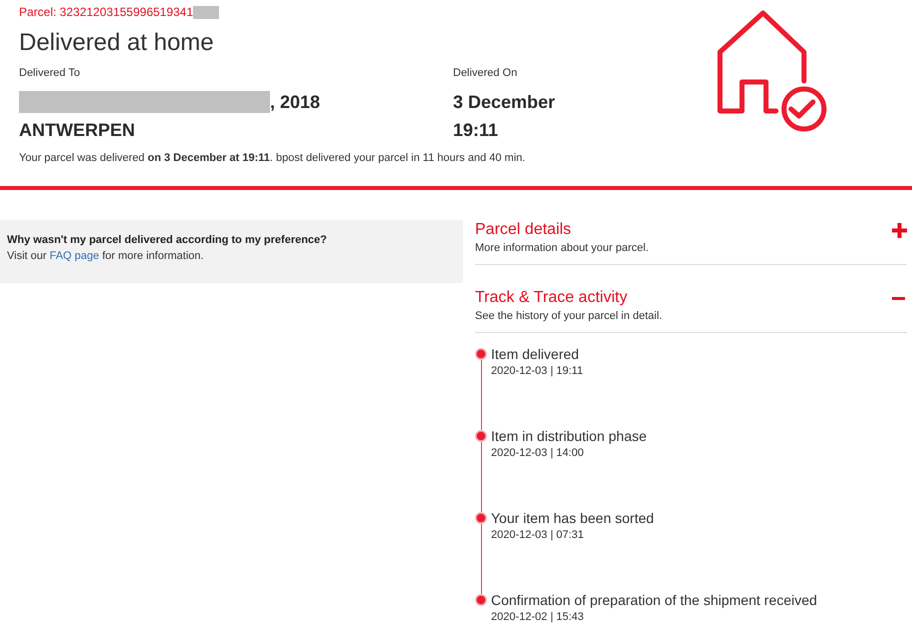 Image resolution: width=912 pixels, height=628 pixels. Describe the element at coordinates (562, 248) in the screenshot. I see `section-subtitle: More information about your parcel.` at that location.